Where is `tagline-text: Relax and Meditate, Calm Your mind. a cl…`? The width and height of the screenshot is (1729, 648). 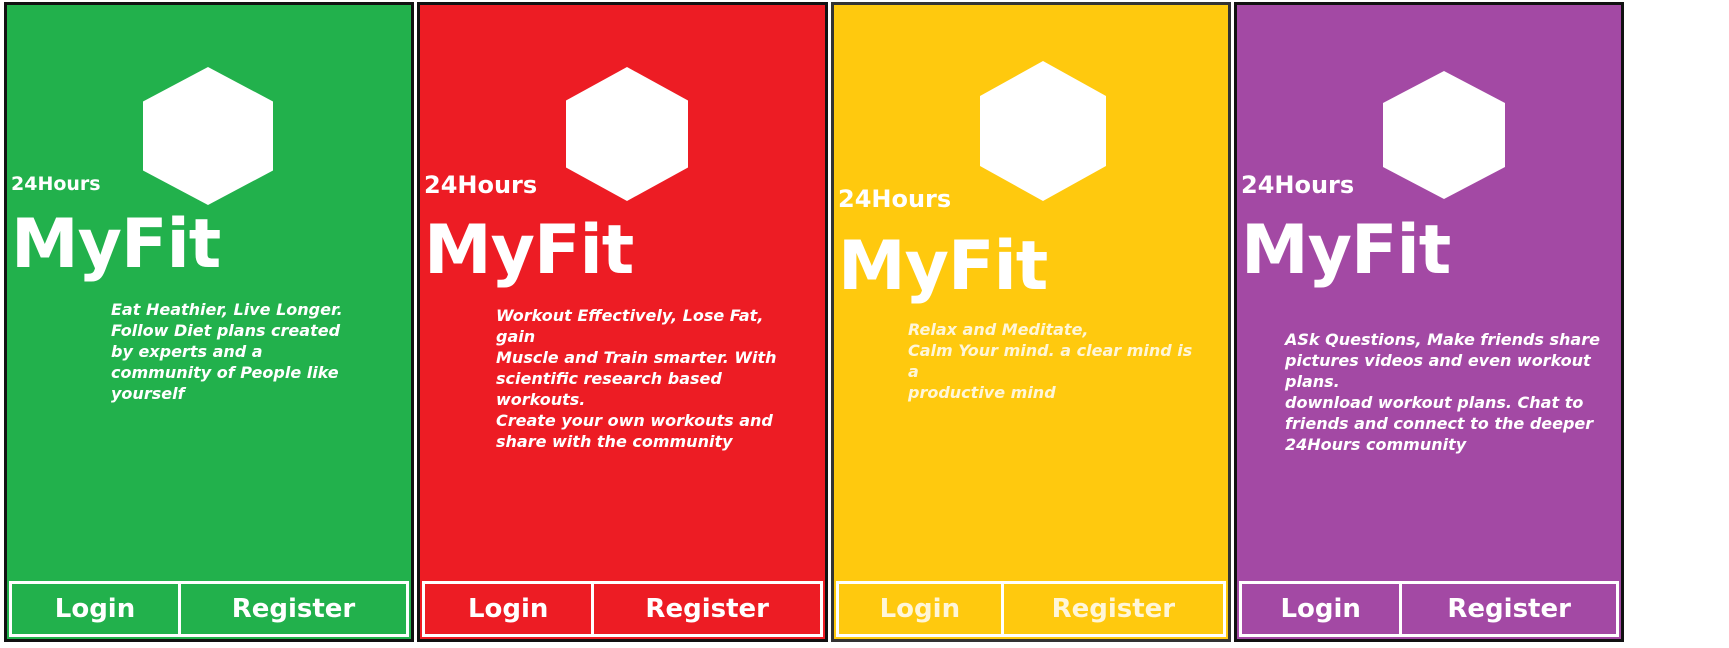 tagline-text: Relax and Meditate, Calm Your mind. a cl… is located at coordinates (1050, 361).